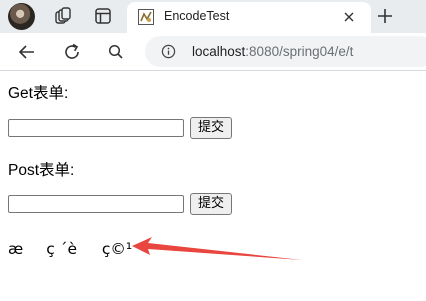 This screenshot has height=301, width=426. I want to click on avatar, so click(21, 16).